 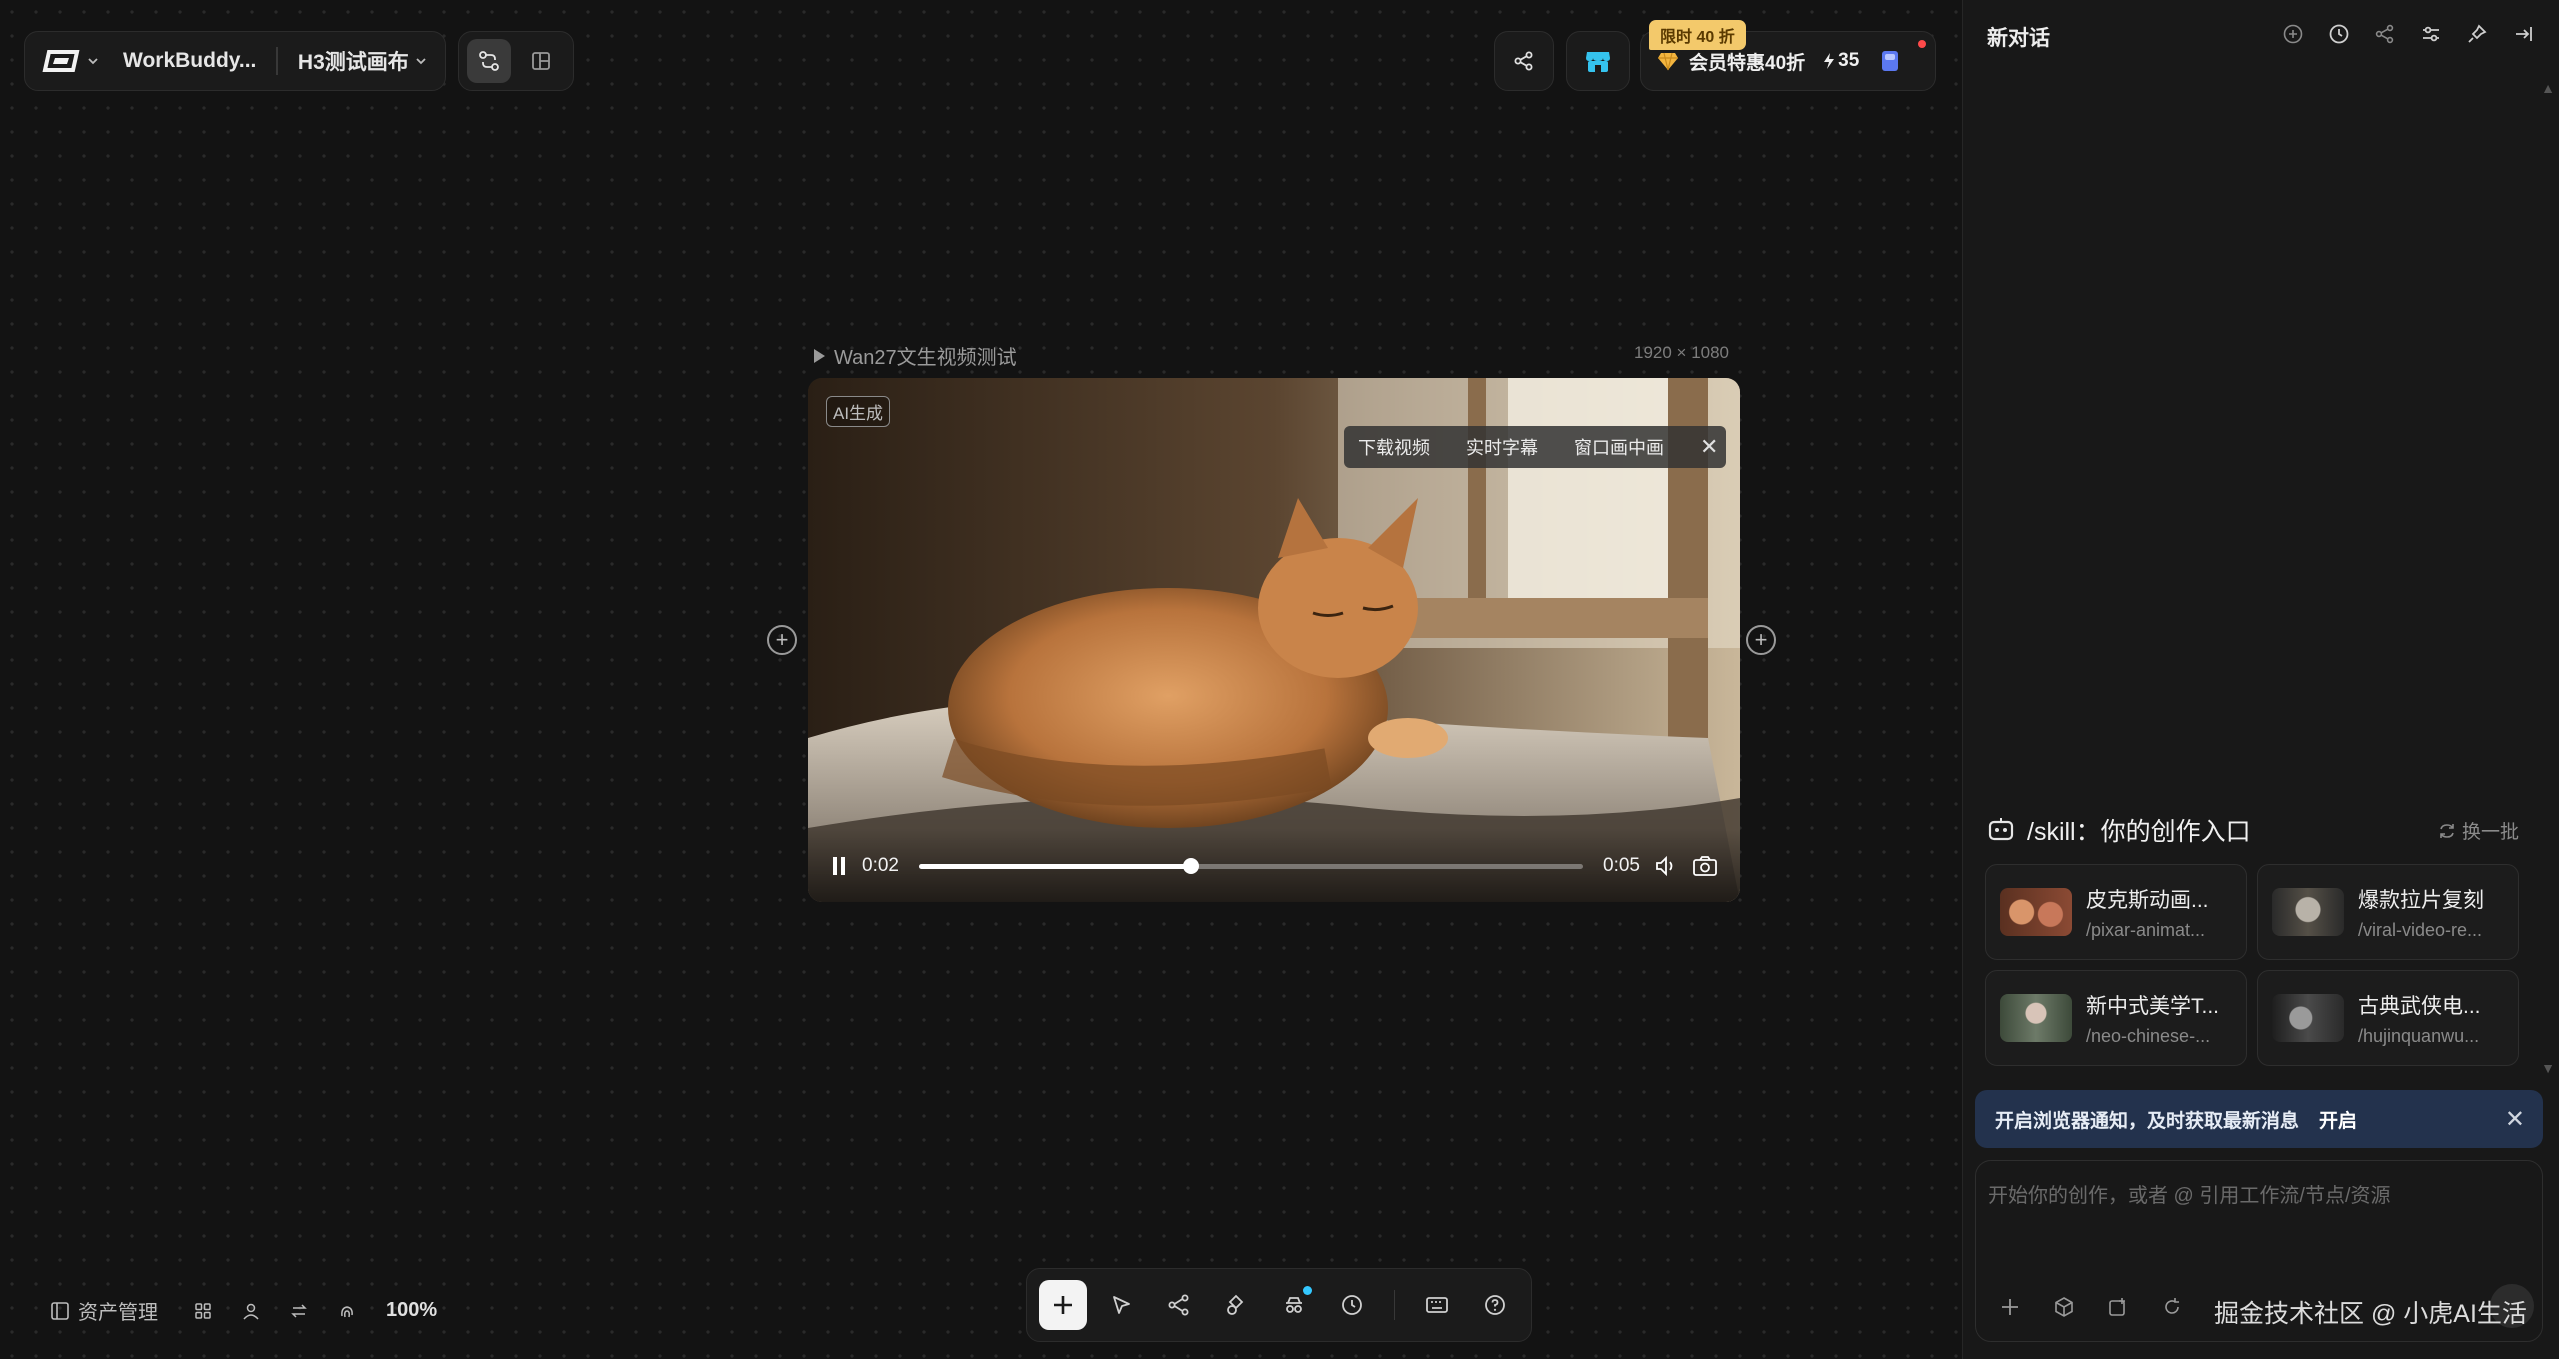 What do you see at coordinates (1697, 35) in the screenshot?
I see `promo-badge: 限时 40 折` at bounding box center [1697, 35].